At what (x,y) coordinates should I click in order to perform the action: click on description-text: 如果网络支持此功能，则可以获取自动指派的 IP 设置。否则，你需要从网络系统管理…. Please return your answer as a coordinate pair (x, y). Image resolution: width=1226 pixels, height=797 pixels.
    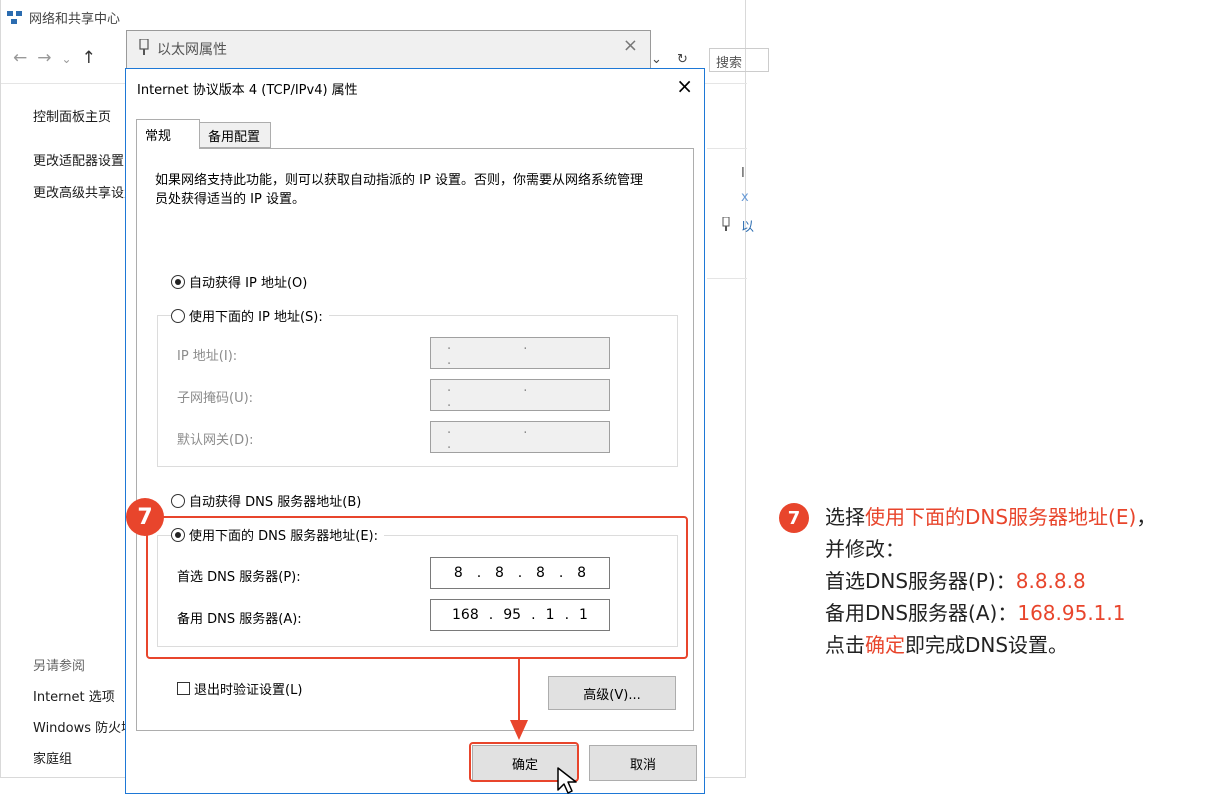
    Looking at the image, I should click on (399, 190).